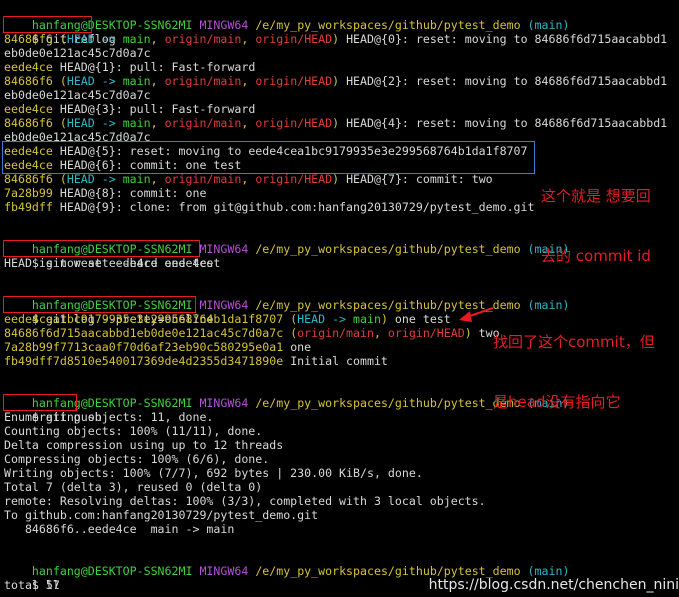 This screenshot has width=679, height=597. I want to click on command-line: $ ll, so click(32, 578).